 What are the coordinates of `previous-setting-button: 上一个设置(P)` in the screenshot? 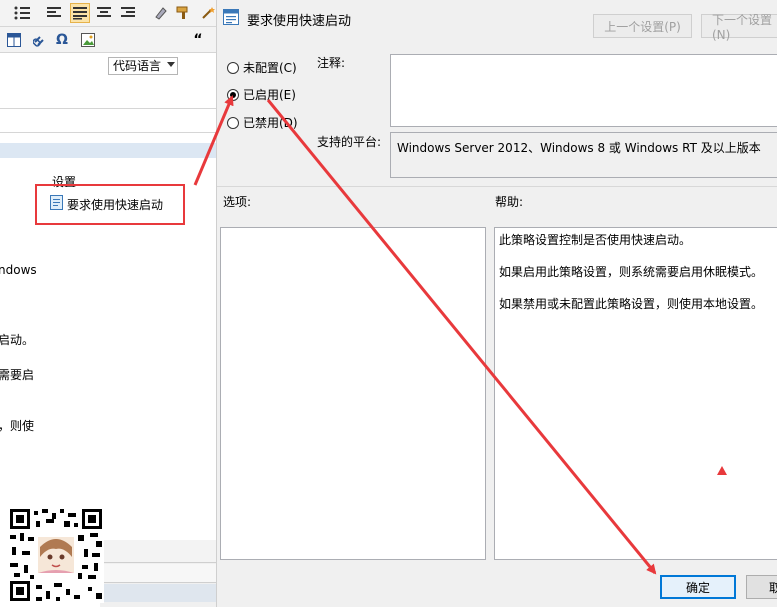 It's located at (642, 26).